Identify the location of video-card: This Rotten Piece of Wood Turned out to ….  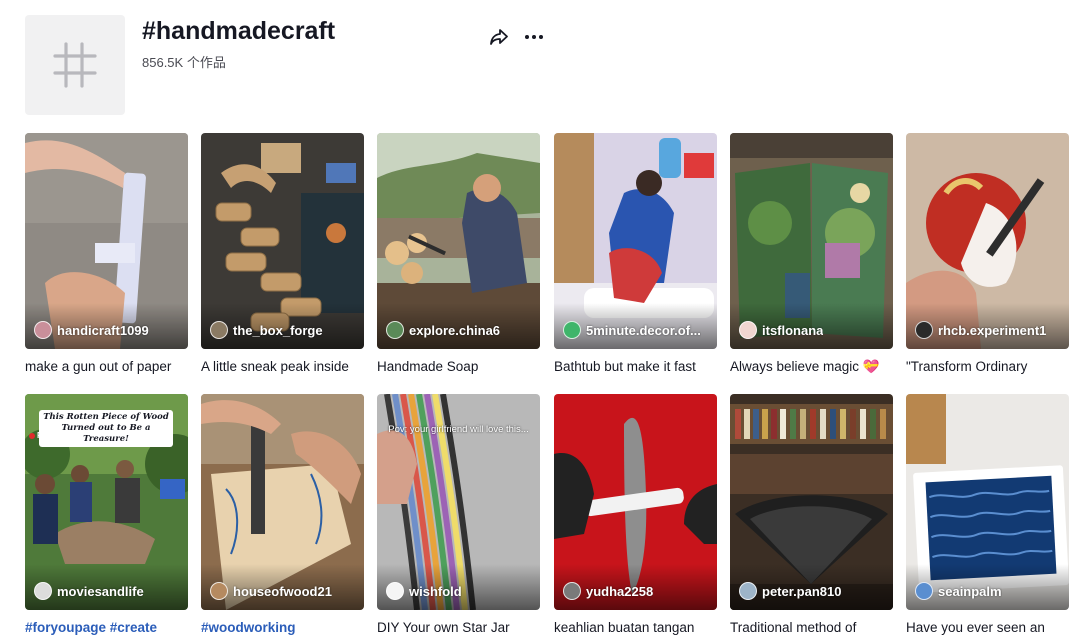
(106, 515).